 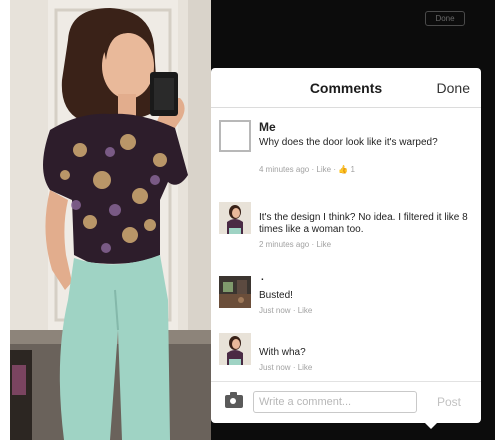 I want to click on done-button: Done, so click(x=453, y=88).